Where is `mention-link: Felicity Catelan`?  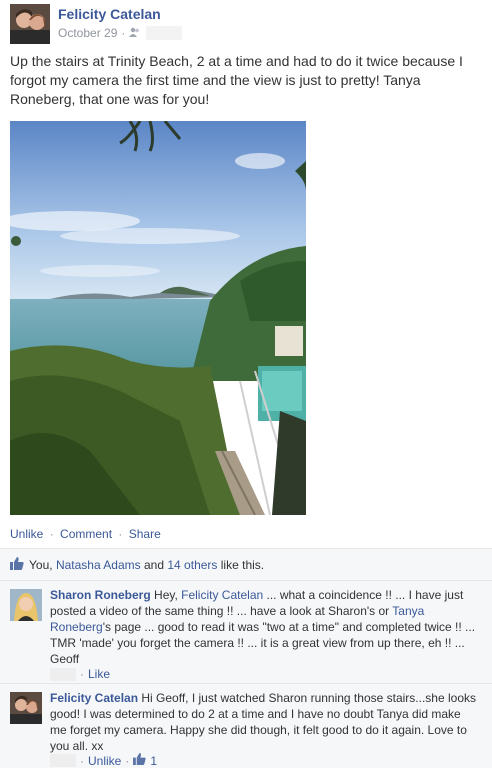
mention-link: Felicity Catelan is located at coordinates (222, 595).